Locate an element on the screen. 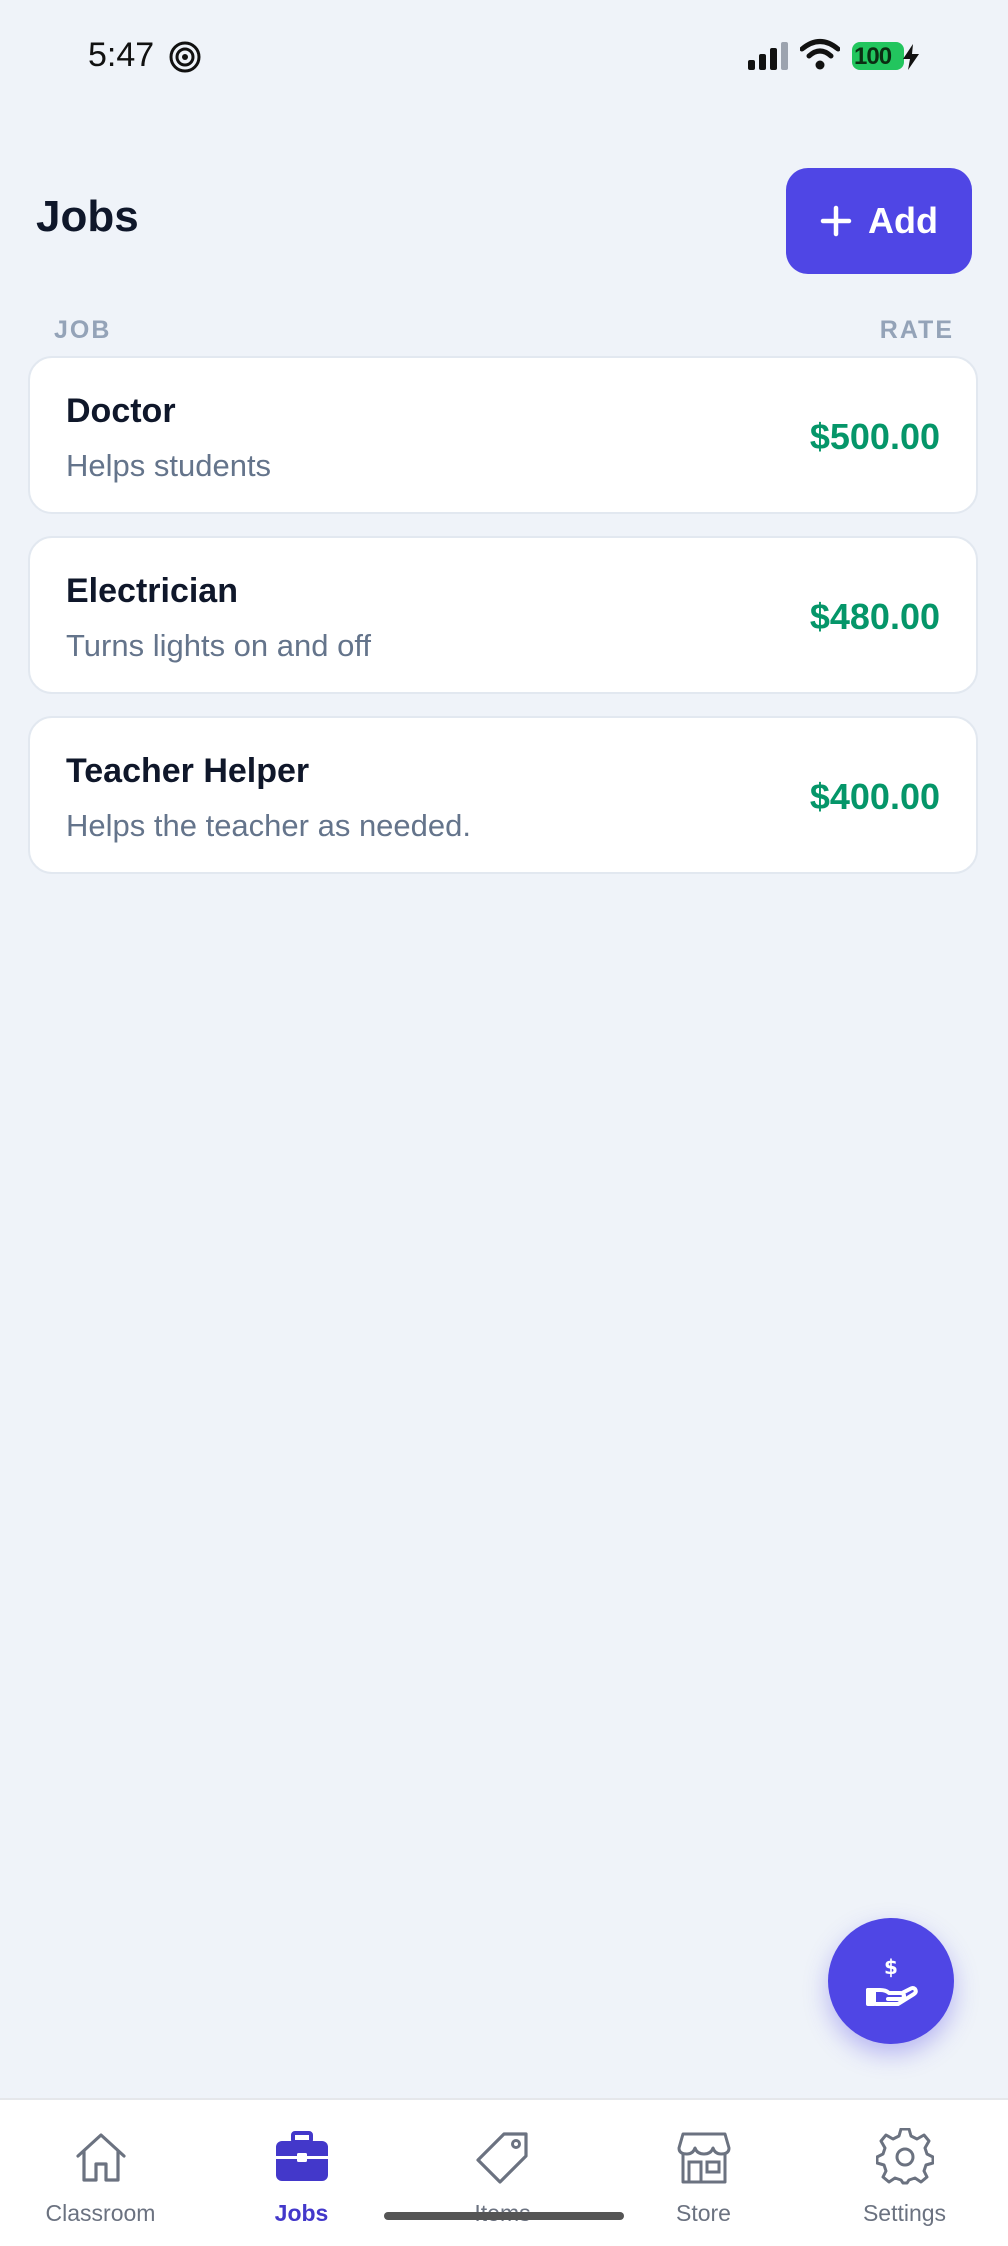 The width and height of the screenshot is (1008, 2246). battery-level: 100 is located at coordinates (873, 56).